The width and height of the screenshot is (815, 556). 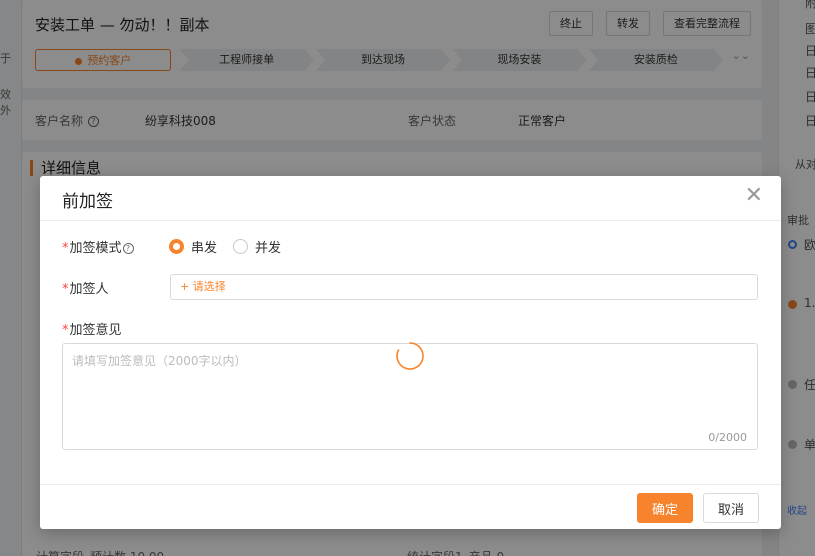 I want to click on modal-header: 前加签 ✕, so click(x=410, y=198).